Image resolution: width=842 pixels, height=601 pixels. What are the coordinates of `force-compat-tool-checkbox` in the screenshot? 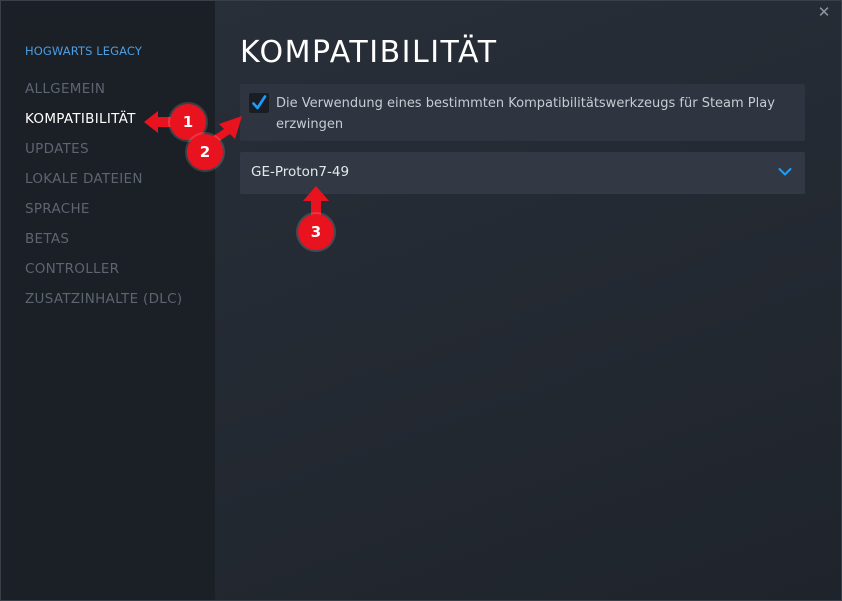 It's located at (259, 103).